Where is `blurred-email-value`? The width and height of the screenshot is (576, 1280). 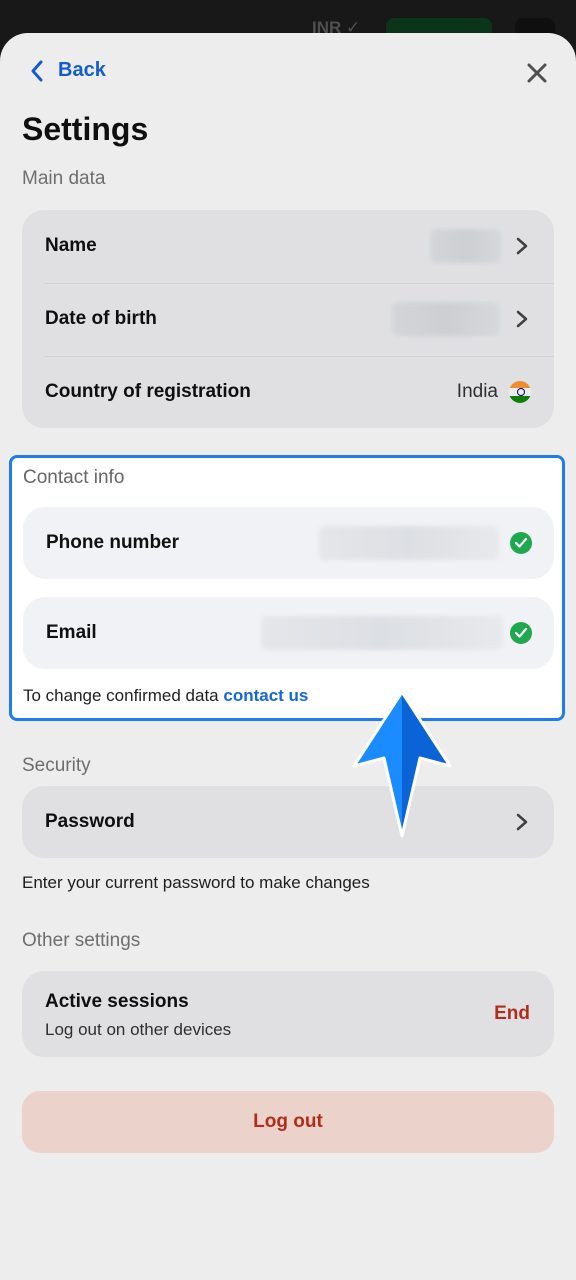
blurred-email-value is located at coordinates (382, 633).